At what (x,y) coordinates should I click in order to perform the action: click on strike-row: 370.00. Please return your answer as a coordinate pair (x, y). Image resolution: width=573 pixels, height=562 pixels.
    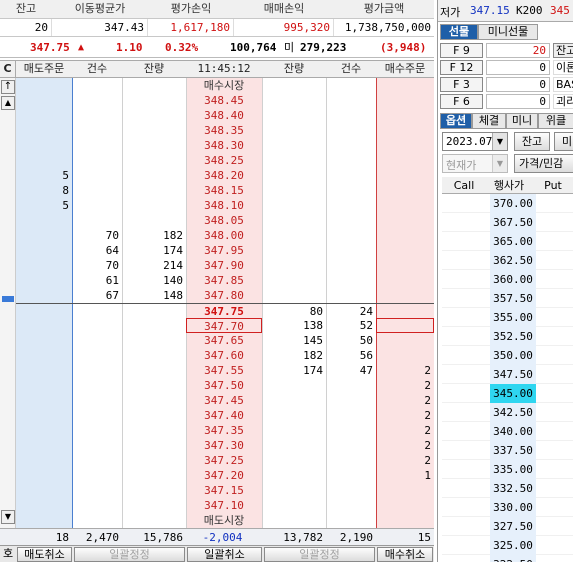
    Looking at the image, I should click on (507, 203).